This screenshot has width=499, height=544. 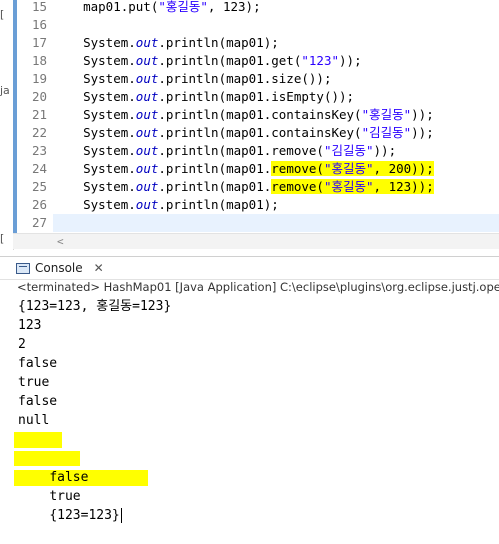 I want to click on code-line: System.out.println(map01.size());, so click(x=192, y=79).